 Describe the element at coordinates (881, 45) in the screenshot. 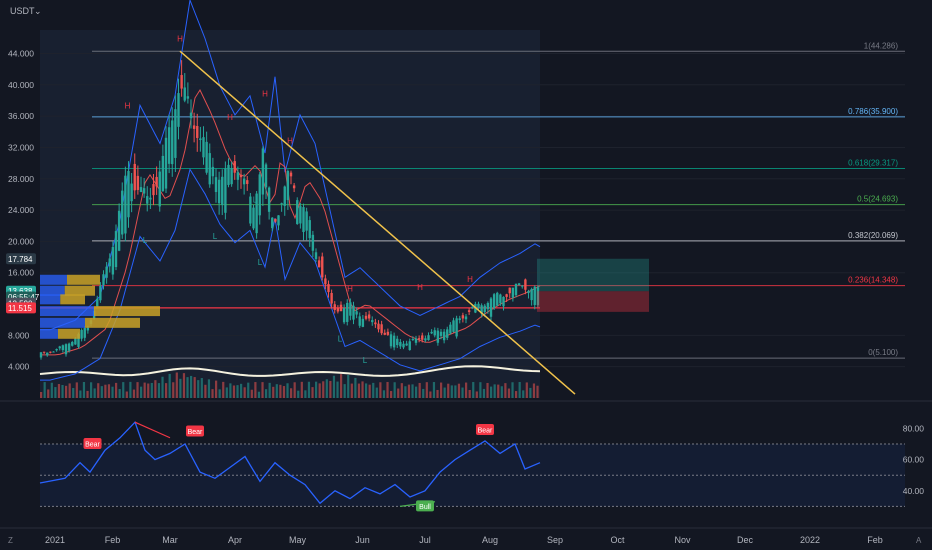

I see `fib-level-label: 1(44.286)` at that location.